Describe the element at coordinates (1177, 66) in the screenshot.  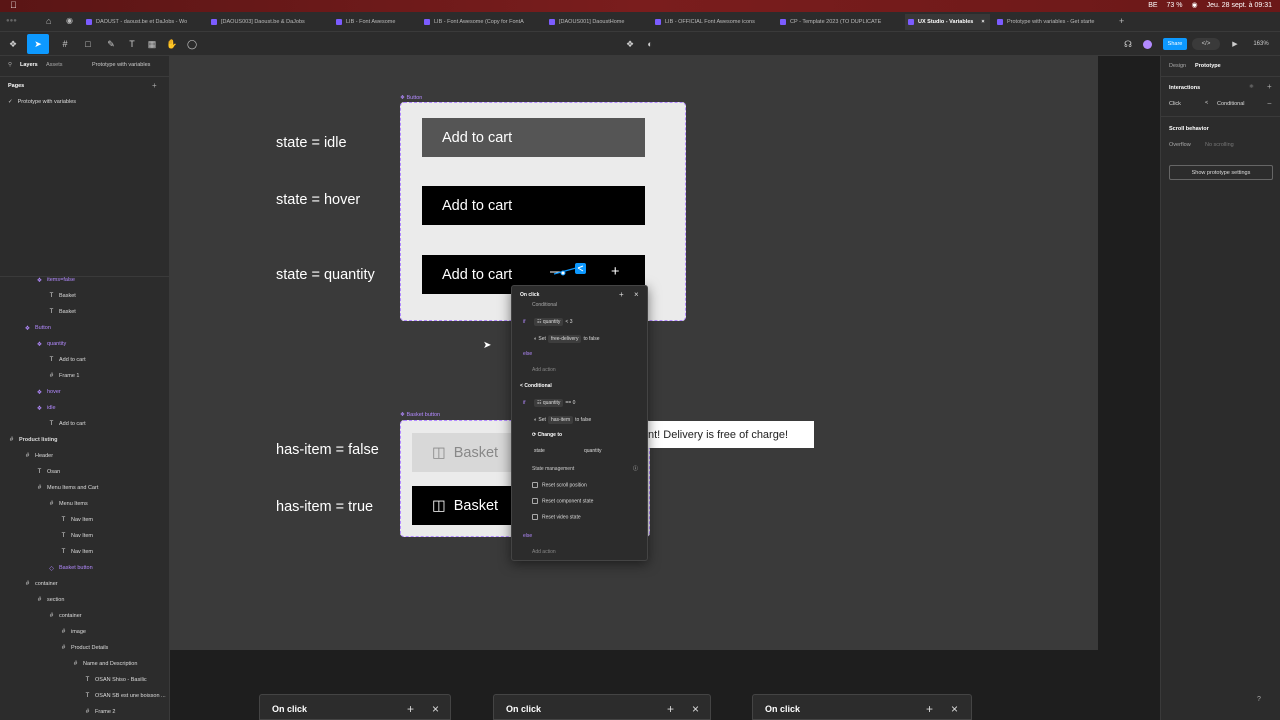
I see `tab-design: Design` at that location.